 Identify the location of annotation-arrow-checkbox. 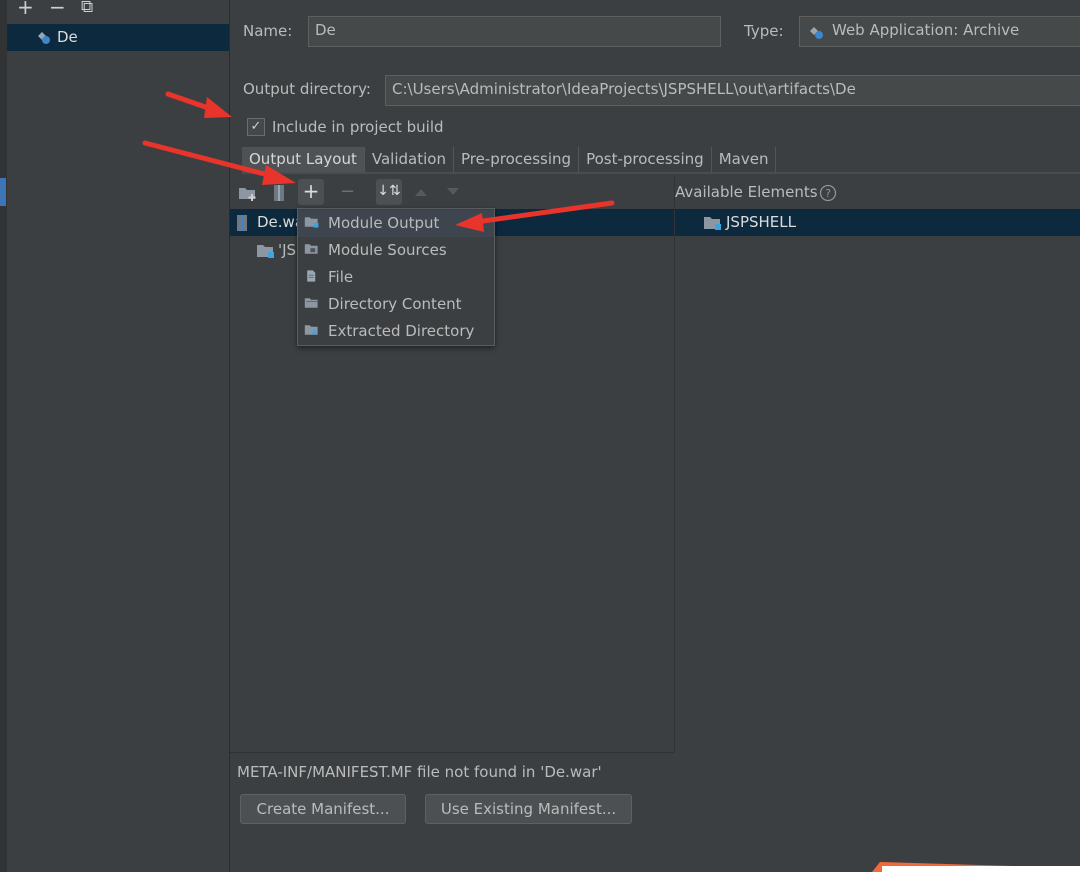
(198, 104).